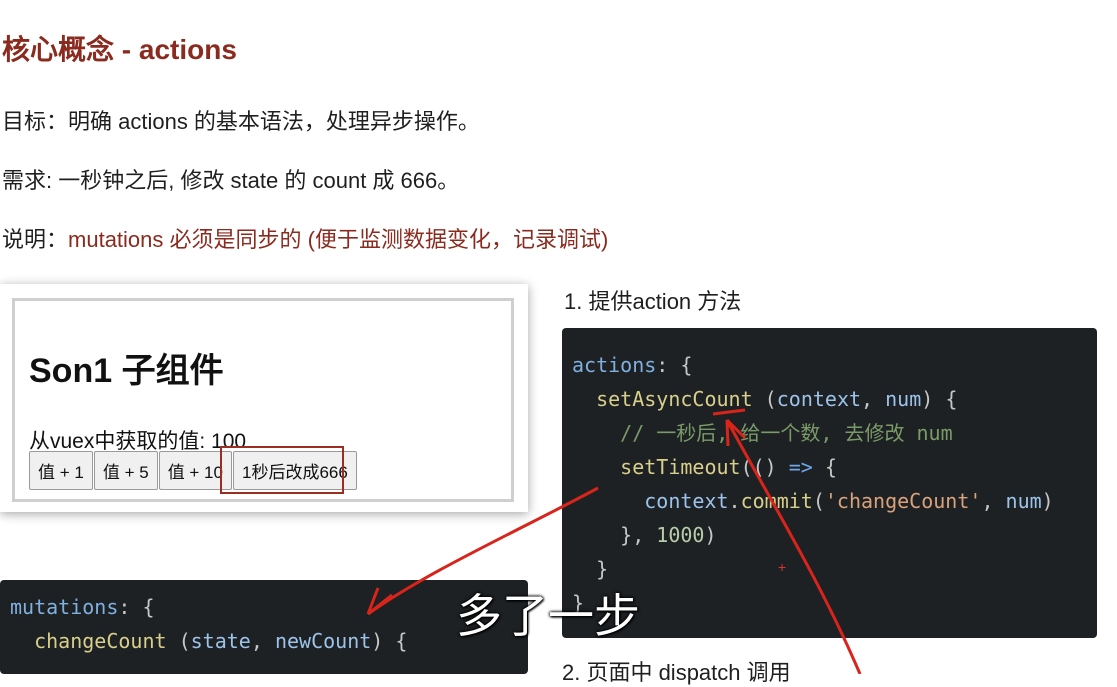 Image resolution: width=1117 pixels, height=687 pixels. What do you see at coordinates (849, 501) in the screenshot?
I see `code-line: context.commit('changeCount', num)` at bounding box center [849, 501].